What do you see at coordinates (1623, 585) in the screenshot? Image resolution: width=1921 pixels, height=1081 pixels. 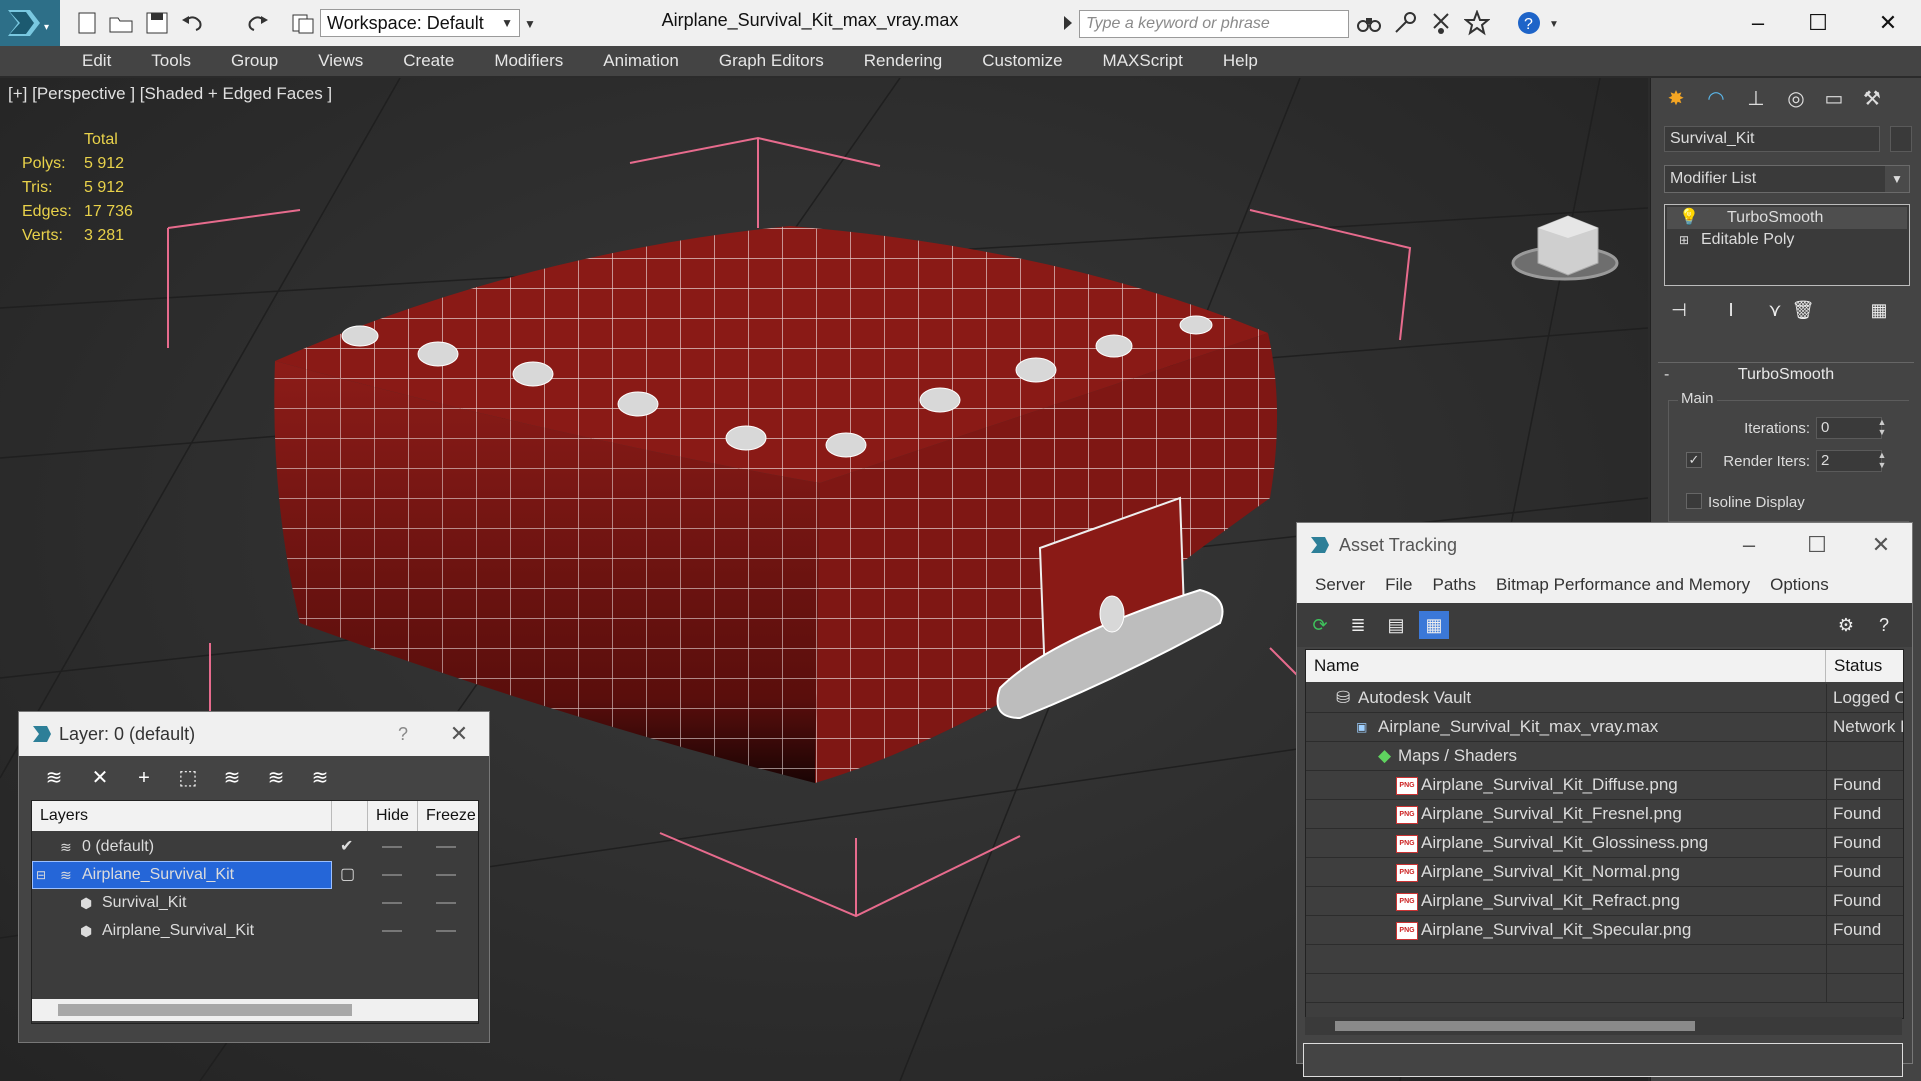 I see `asset-menu-bitmap-performance: Bitmap Performance and Memory` at bounding box center [1623, 585].